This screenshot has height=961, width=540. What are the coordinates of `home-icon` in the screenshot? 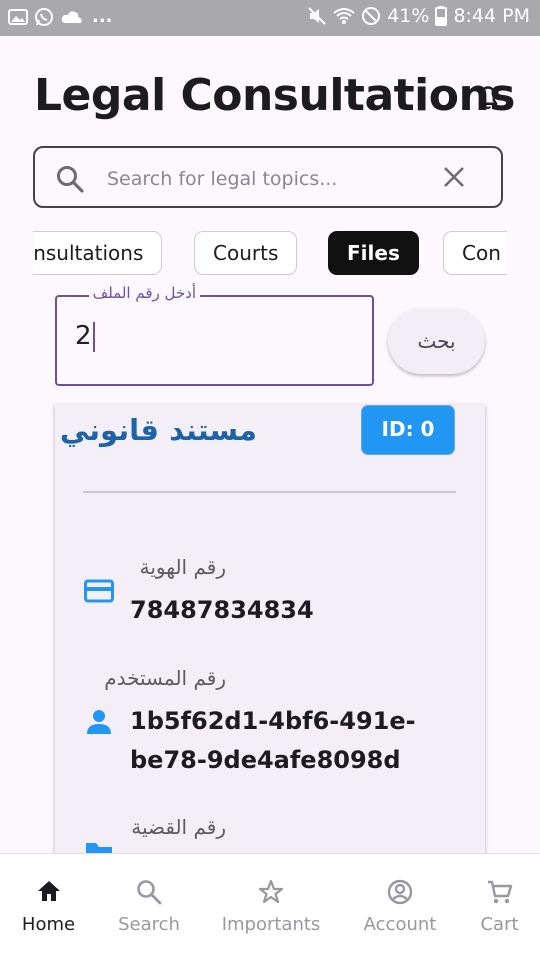 It's located at (48, 891).